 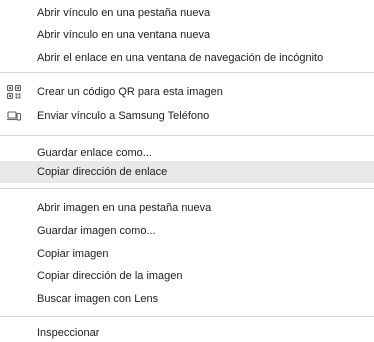 I want to click on menu-item-inspect: Inspeccionar, so click(x=187, y=332).